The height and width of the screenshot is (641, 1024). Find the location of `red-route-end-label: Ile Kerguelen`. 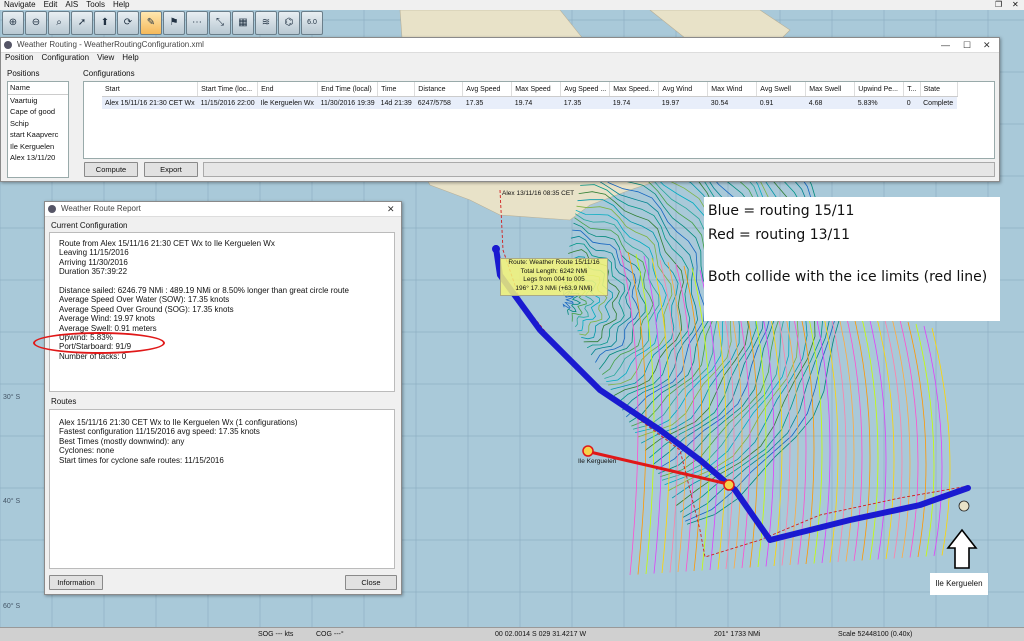

red-route-end-label: Ile Kerguelen is located at coordinates (597, 461).